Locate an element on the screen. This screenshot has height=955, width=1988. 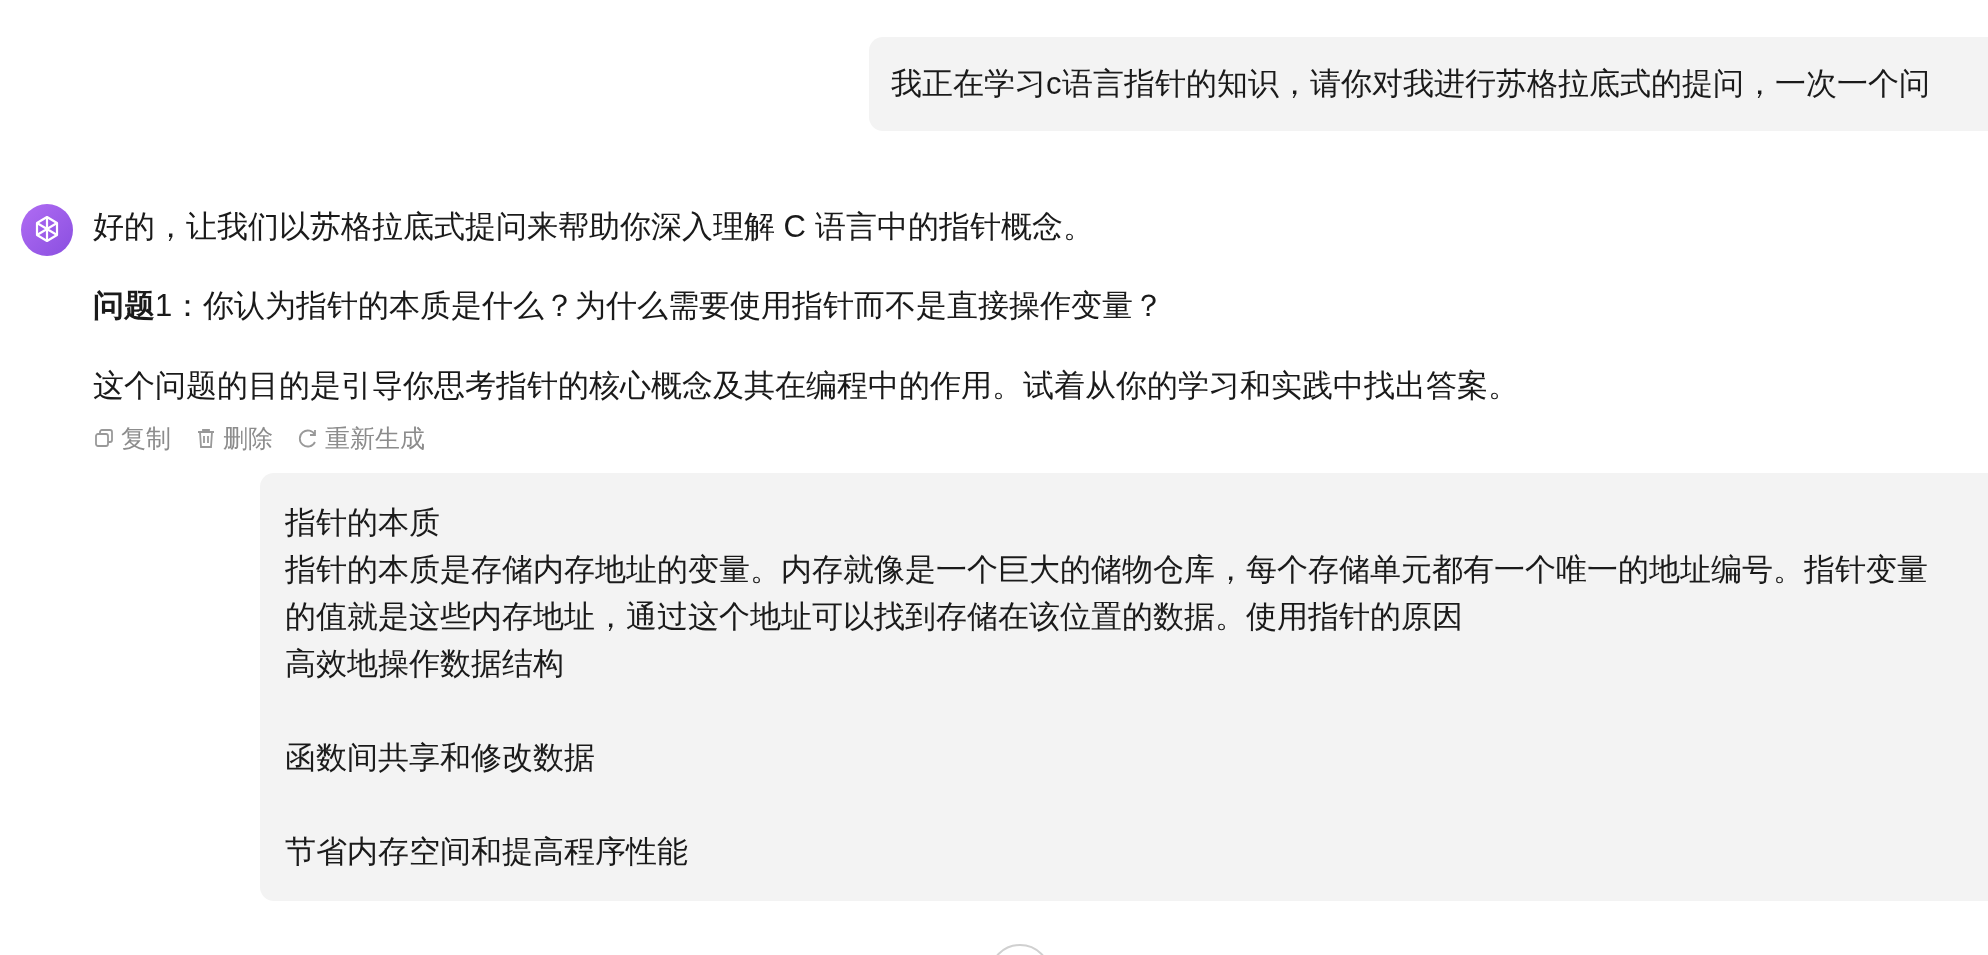
message-paragraph: 这个问题的目的是引导你思考指针的核心概念及其在编程中的作用。试着从你的学习和实践中找出答案。 is located at coordinates (806, 386).